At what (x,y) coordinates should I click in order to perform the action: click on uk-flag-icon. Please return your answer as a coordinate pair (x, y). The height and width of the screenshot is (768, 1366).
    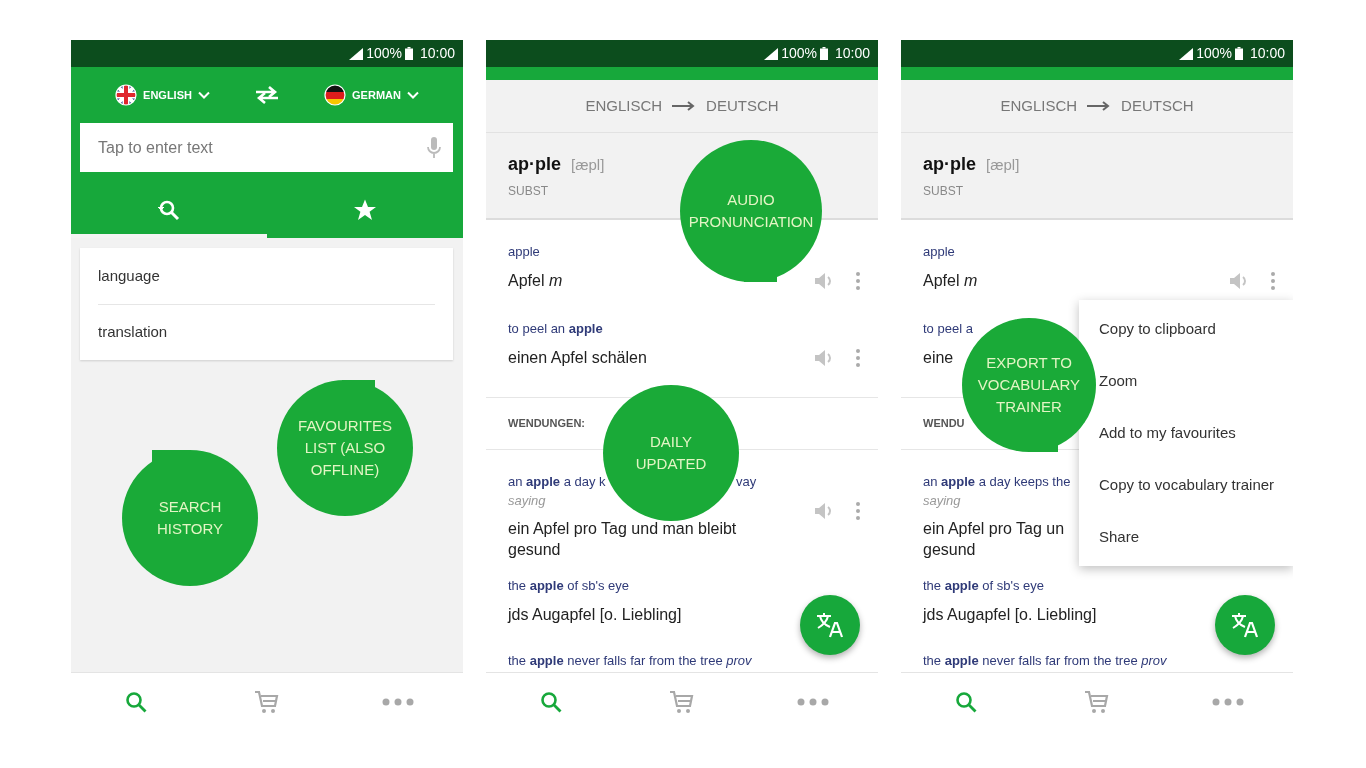
    Looking at the image, I should click on (126, 95).